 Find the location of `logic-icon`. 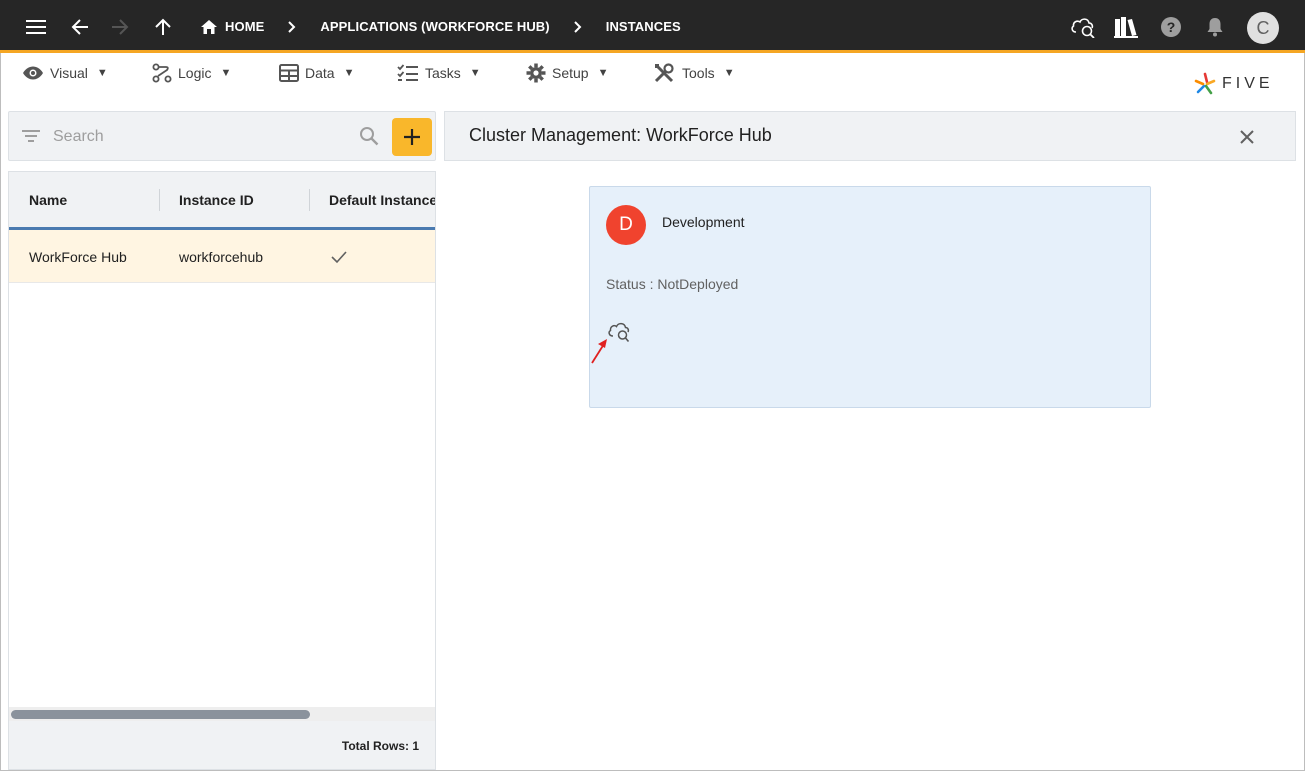

logic-icon is located at coordinates (162, 73).